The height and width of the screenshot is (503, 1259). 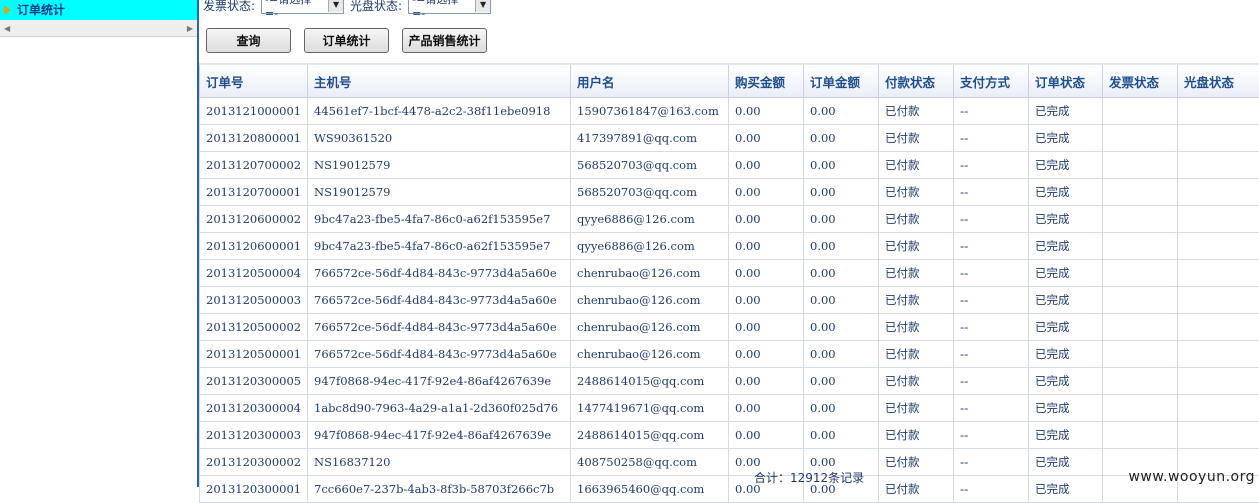 What do you see at coordinates (7, 28) in the screenshot?
I see `scroll-left-icon: ◀` at bounding box center [7, 28].